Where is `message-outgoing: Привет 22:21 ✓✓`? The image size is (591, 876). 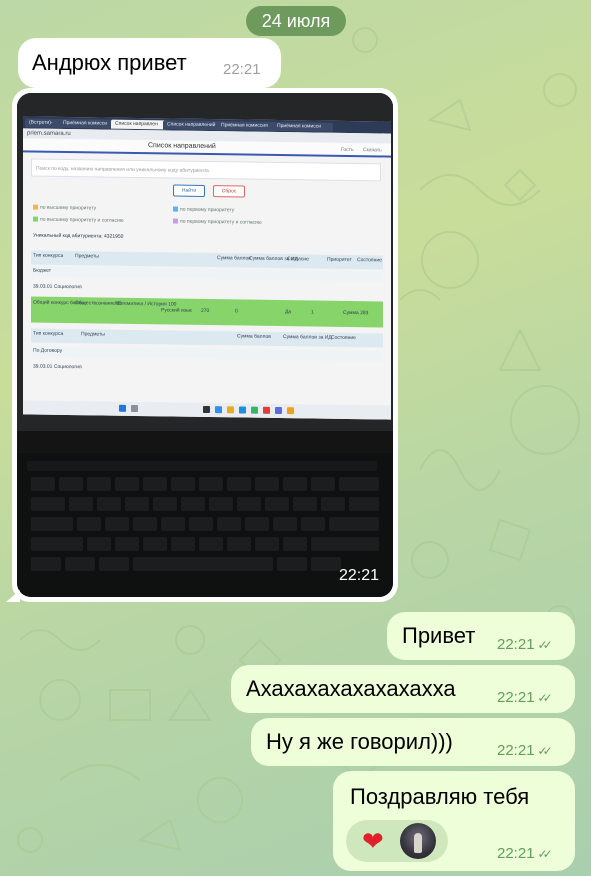 message-outgoing: Привет 22:21 ✓✓ is located at coordinates (481, 636).